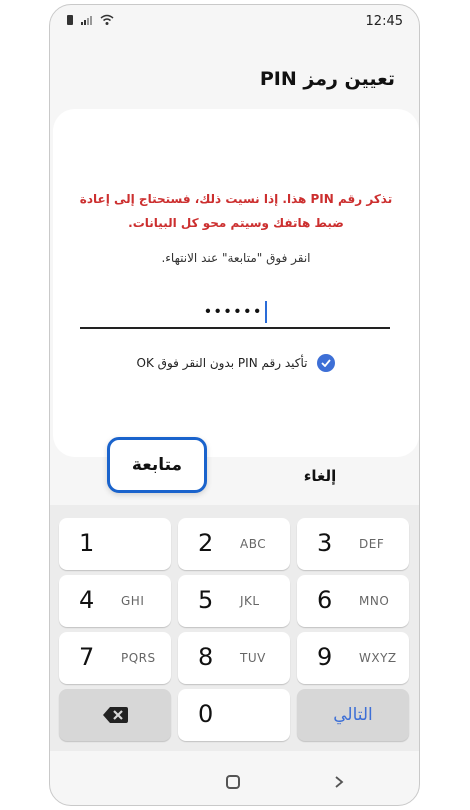  Describe the element at coordinates (86, 20) in the screenshot. I see `signal-icon` at that location.